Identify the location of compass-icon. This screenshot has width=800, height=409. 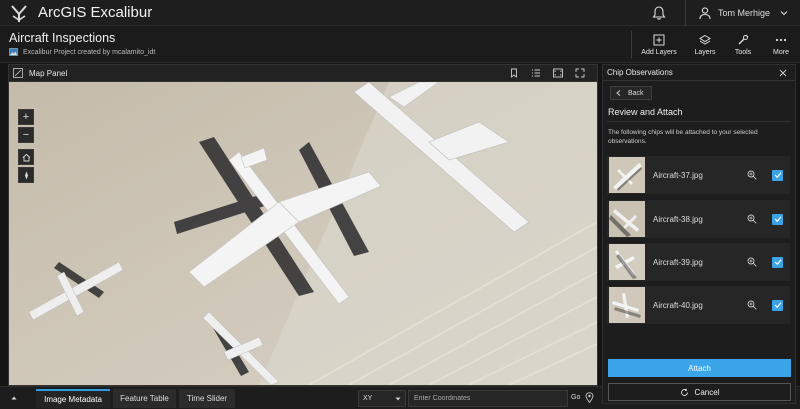
(26, 175).